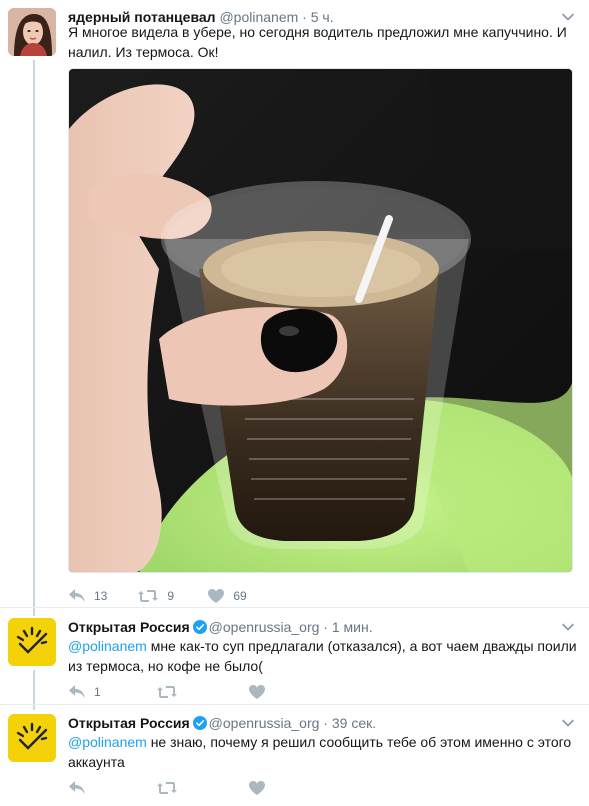 The image size is (589, 806). I want to click on reply-button: 13, so click(87, 596).